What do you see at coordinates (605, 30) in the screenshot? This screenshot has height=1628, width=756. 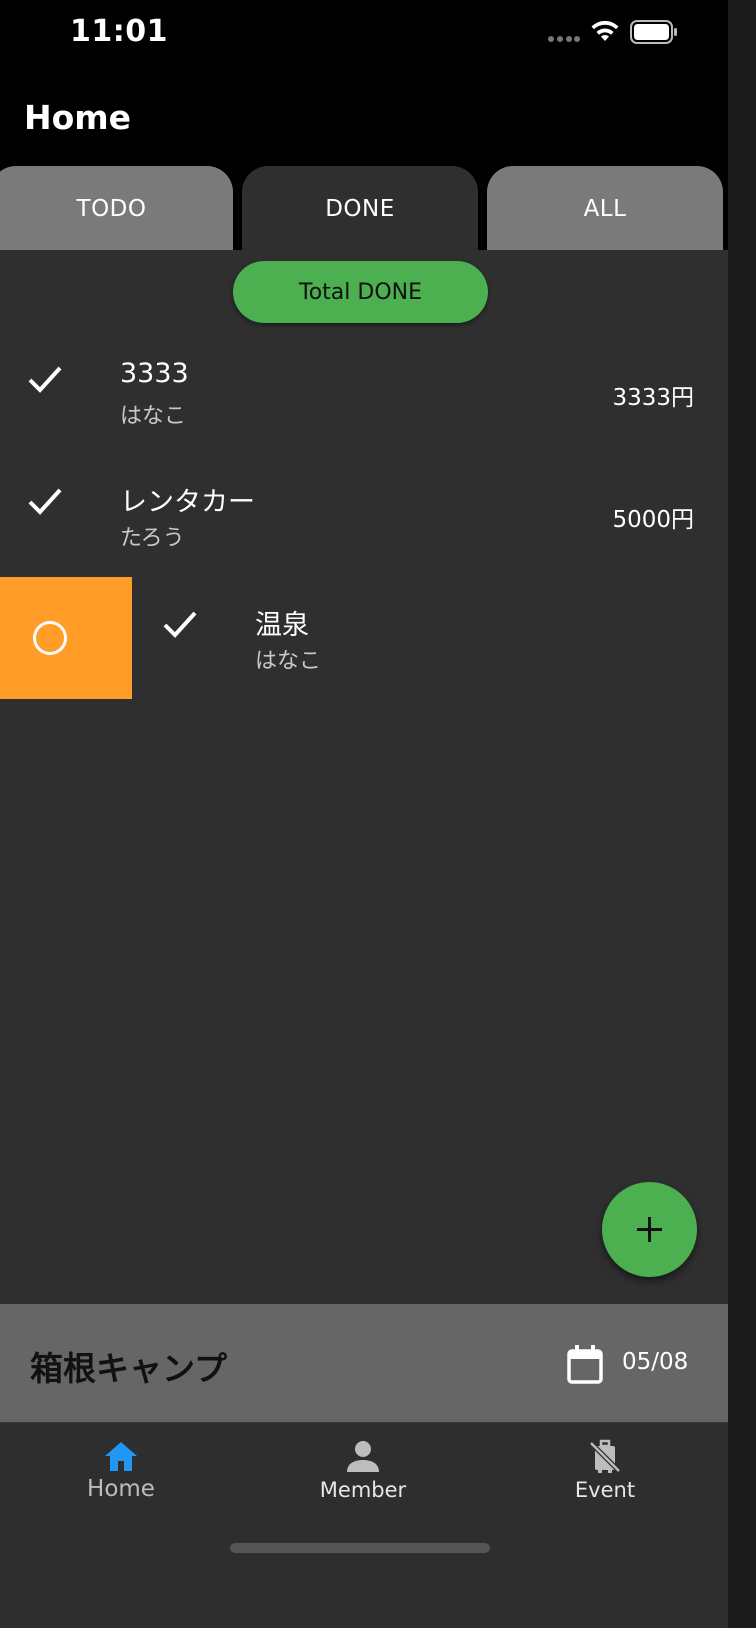 I see `wifi-icon` at bounding box center [605, 30].